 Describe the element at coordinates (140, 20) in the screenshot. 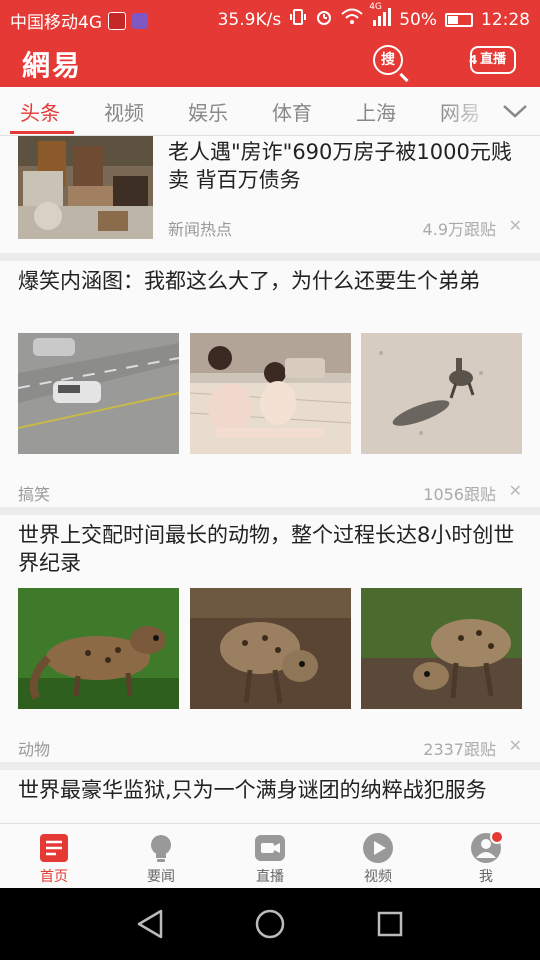

I see `gallery-app-icon` at that location.